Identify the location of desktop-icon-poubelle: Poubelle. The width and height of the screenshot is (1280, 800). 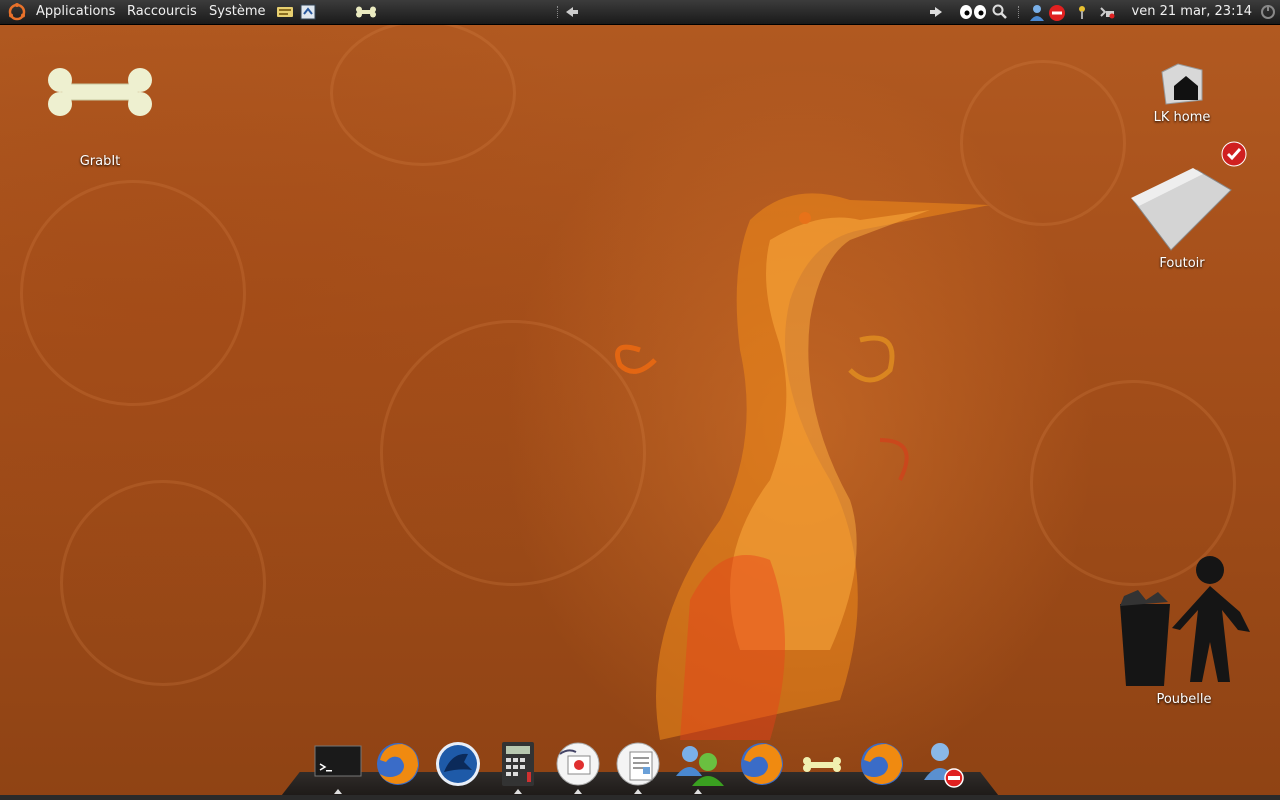
(1184, 629).